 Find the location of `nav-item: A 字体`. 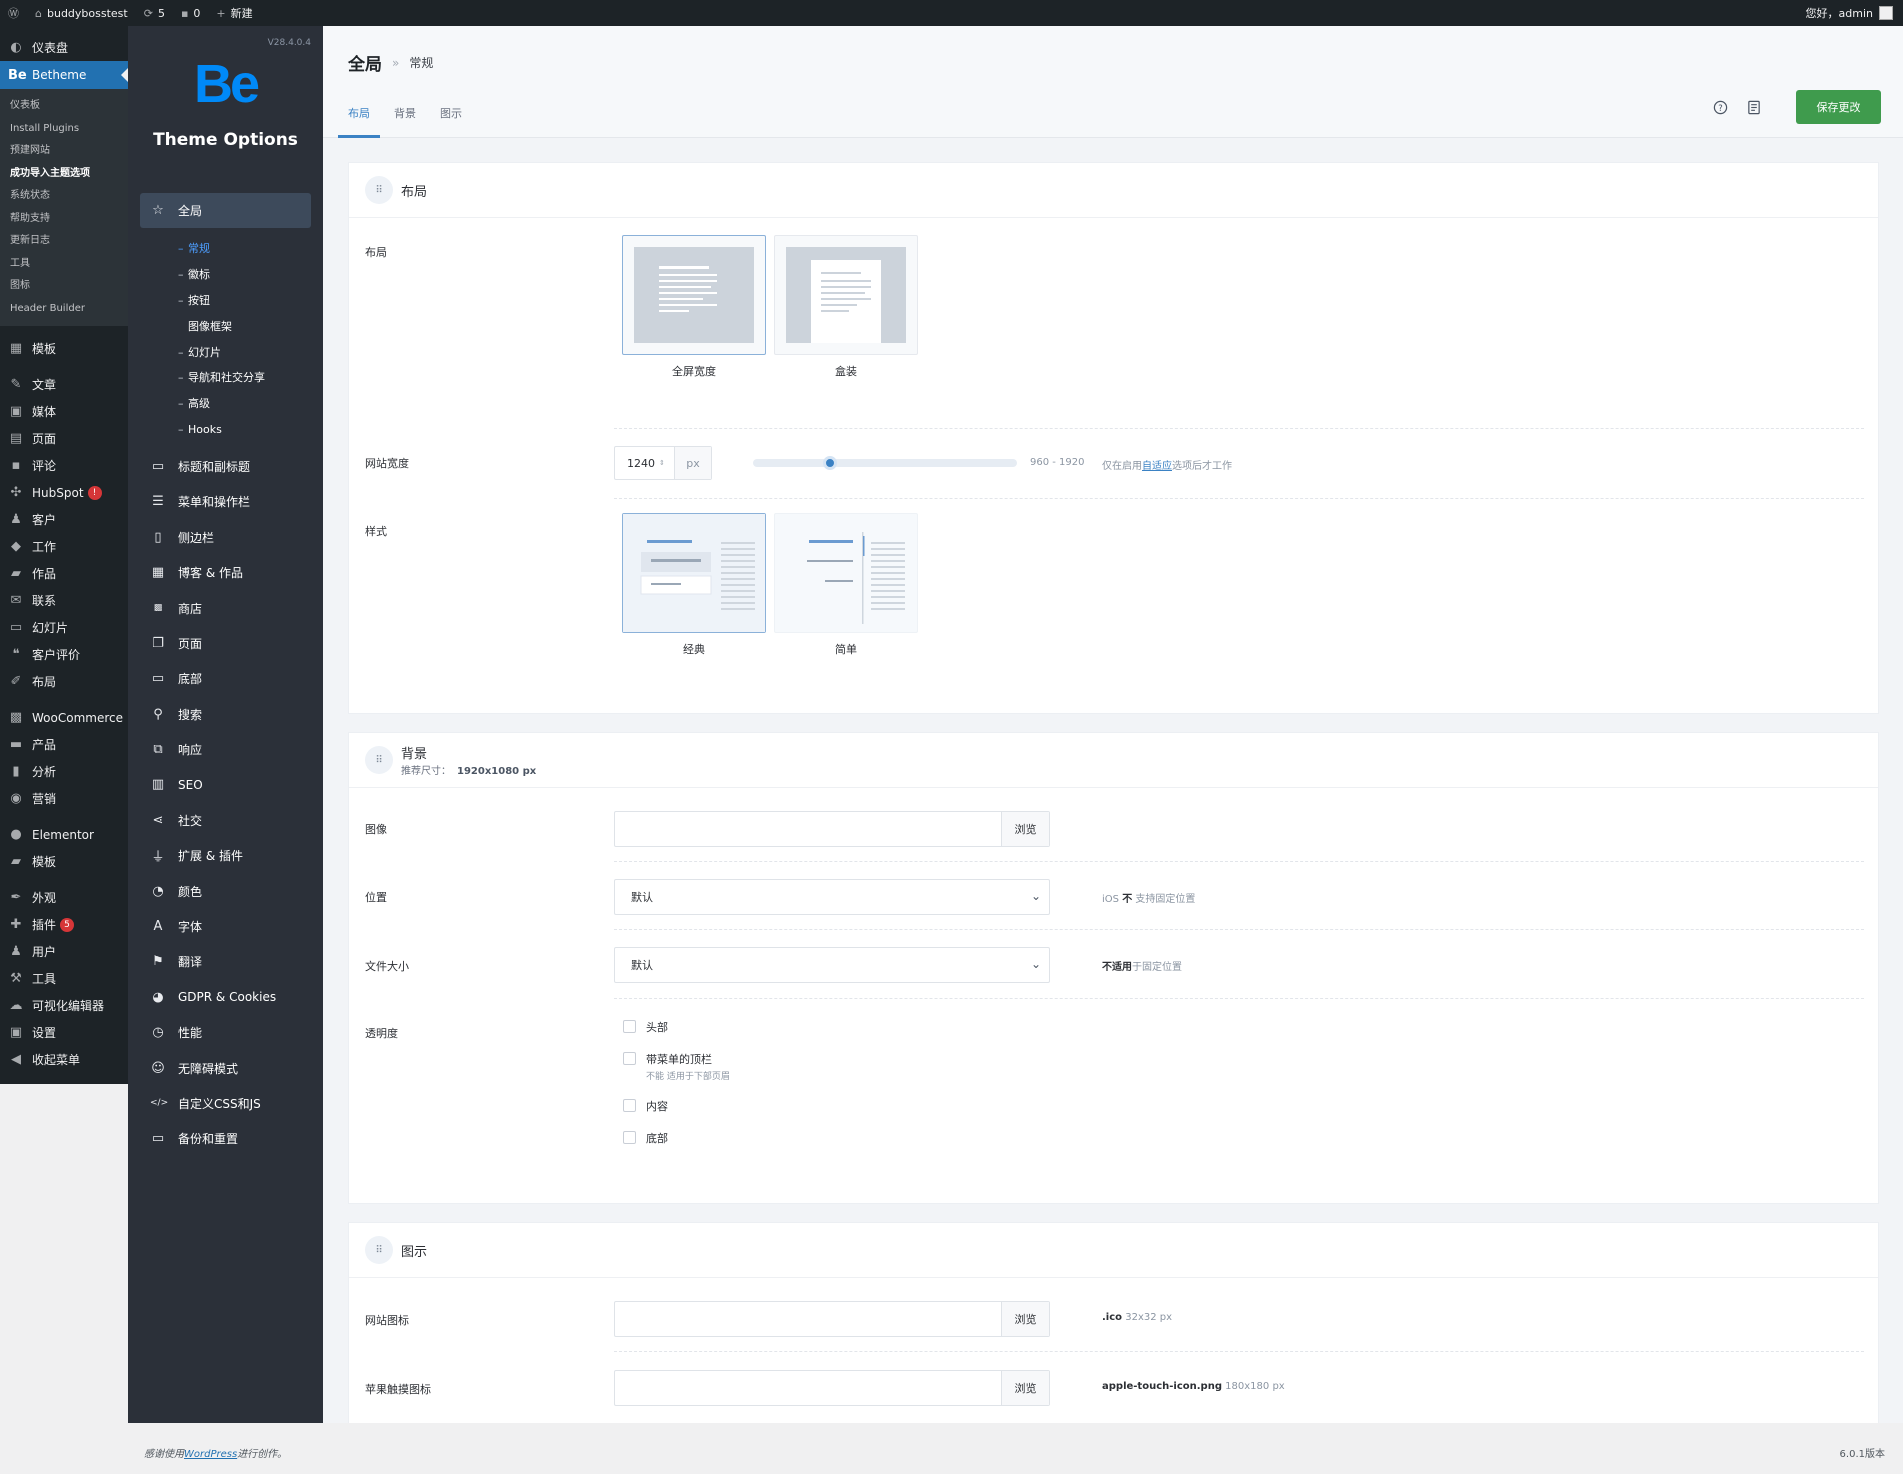

nav-item: A 字体 is located at coordinates (225, 926).